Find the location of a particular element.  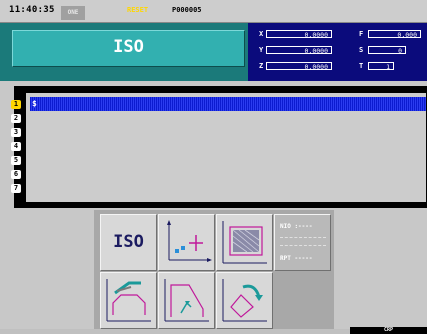

program-number: P000005 is located at coordinates (187, 10).